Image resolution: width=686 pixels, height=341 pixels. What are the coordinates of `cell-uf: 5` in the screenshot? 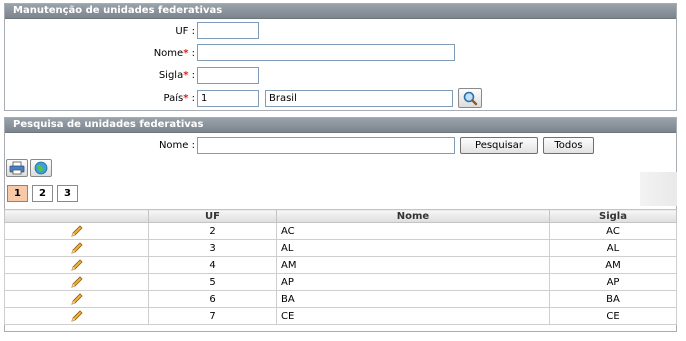 It's located at (212, 282).